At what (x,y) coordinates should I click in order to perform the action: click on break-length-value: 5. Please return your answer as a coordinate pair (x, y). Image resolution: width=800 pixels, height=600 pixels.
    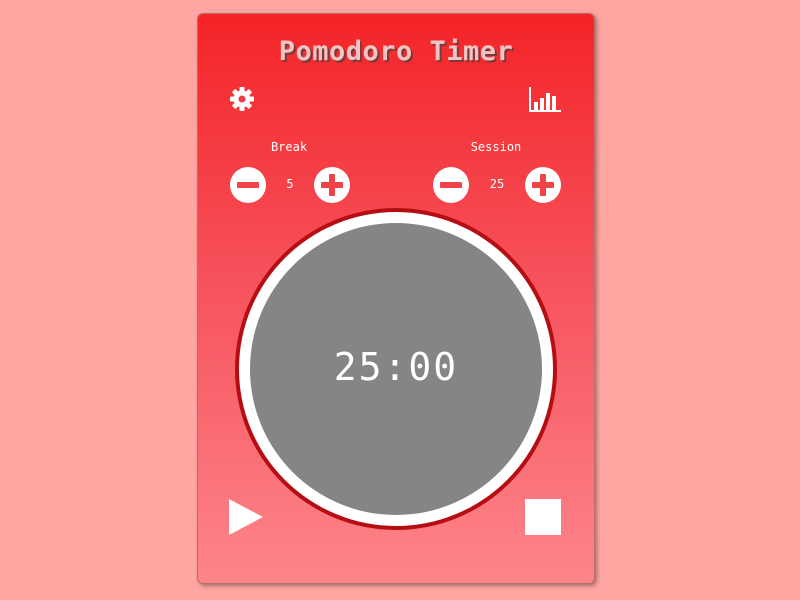
    Looking at the image, I should click on (290, 184).